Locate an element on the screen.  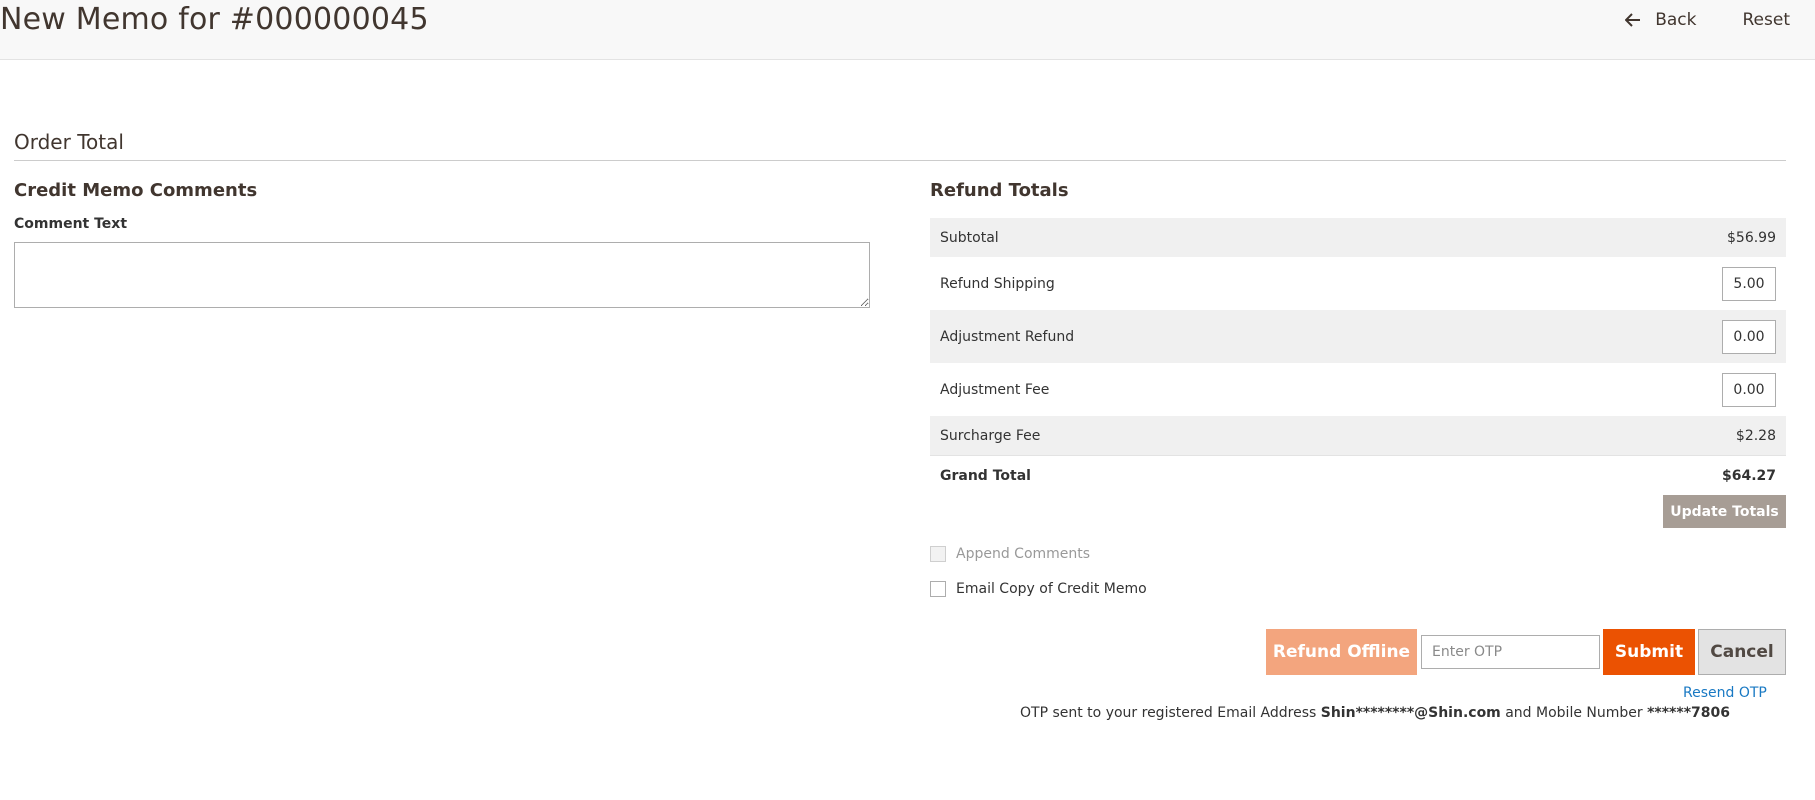
adjustment-fee-row: Adjustment Fee is located at coordinates (1358, 389).